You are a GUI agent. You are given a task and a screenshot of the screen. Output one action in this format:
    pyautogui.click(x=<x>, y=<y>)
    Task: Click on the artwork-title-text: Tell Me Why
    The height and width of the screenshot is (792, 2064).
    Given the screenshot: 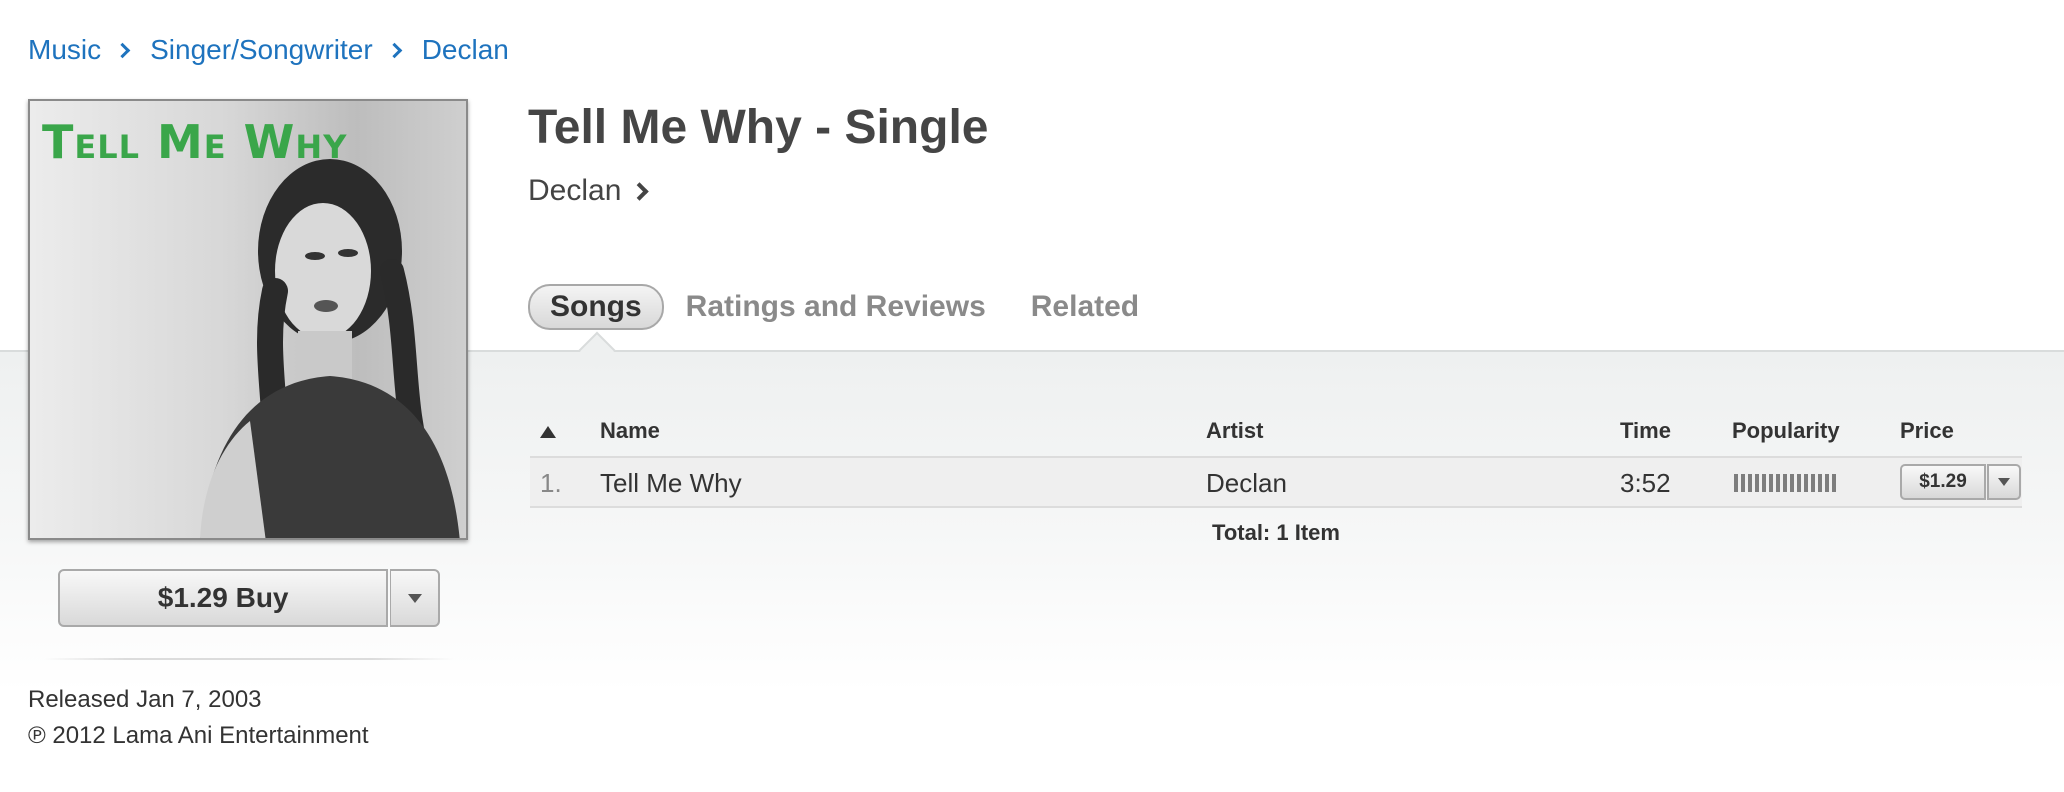 What is the action you would take?
    pyautogui.click(x=195, y=142)
    